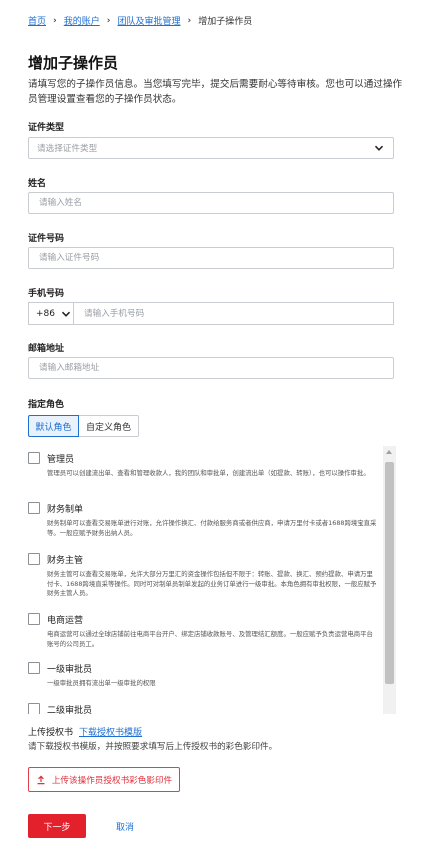 The width and height of the screenshot is (424, 855). I want to click on phone-input, so click(237, 313).